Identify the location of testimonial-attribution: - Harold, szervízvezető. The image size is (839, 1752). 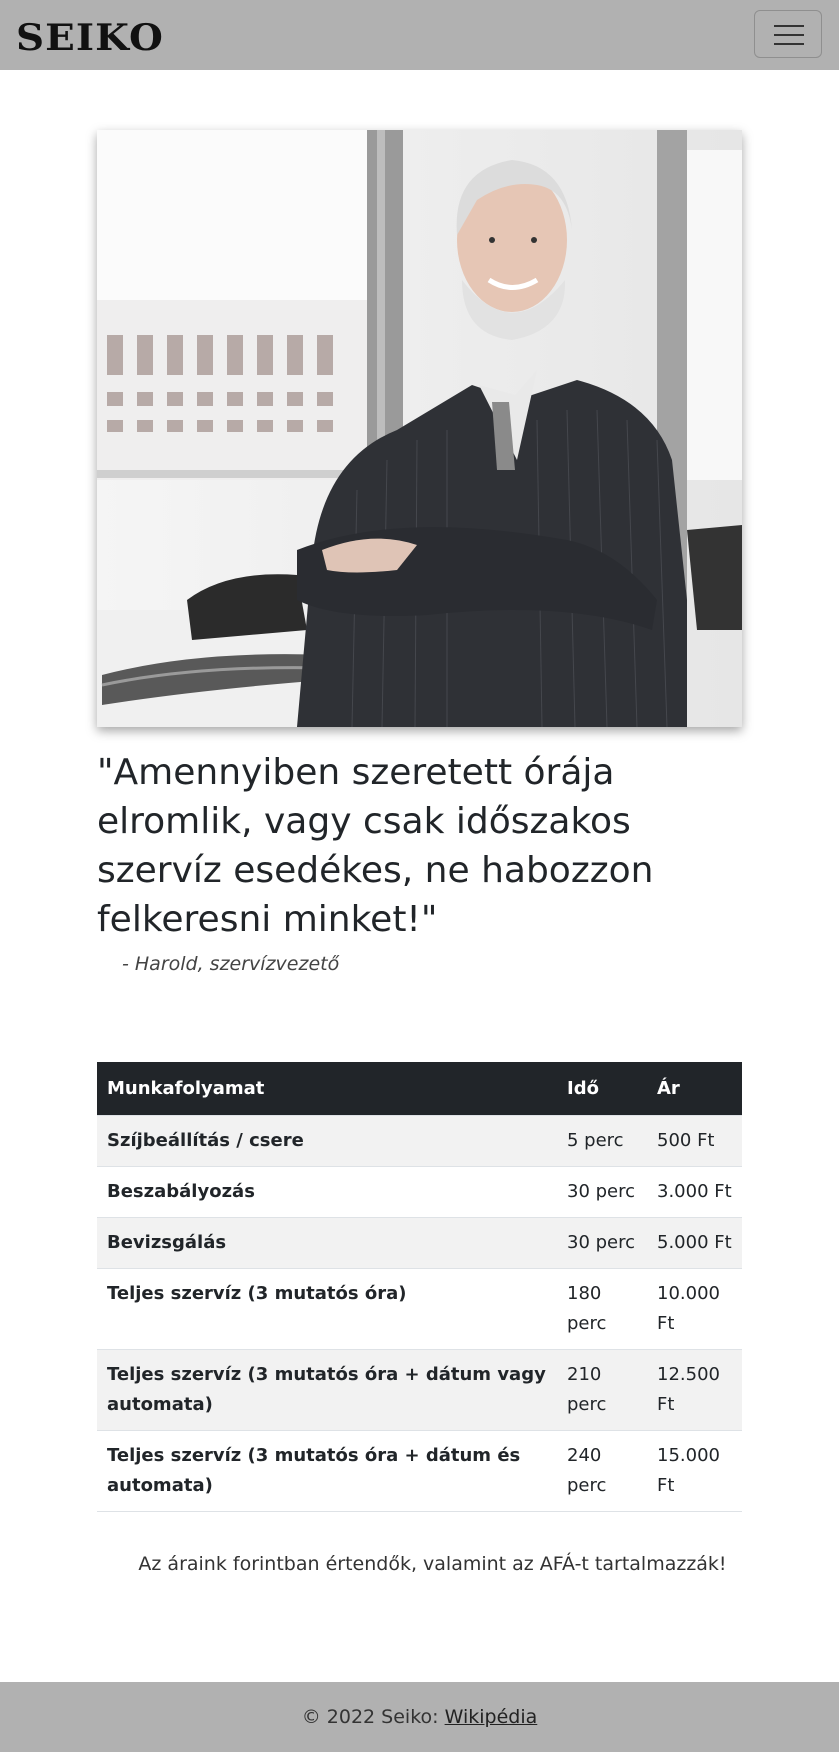
(231, 964).